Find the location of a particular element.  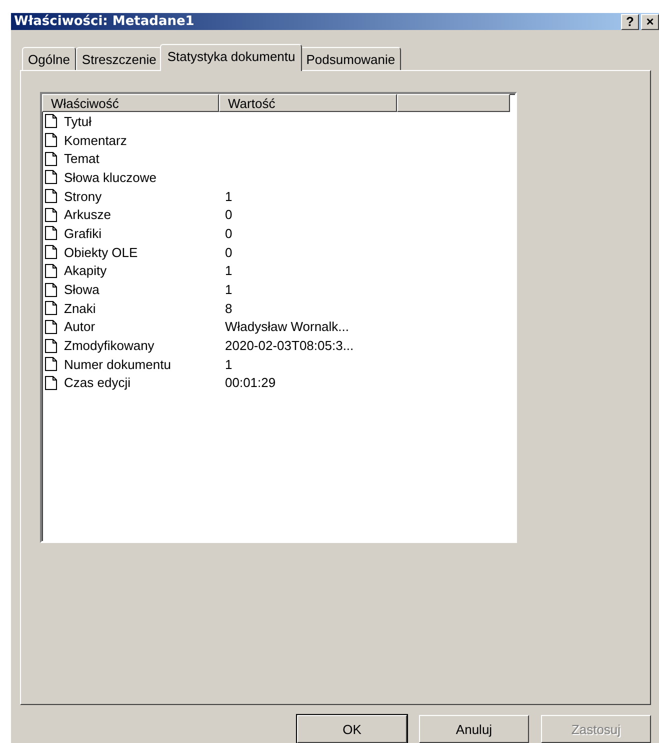

property-name: Arkusze is located at coordinates (87, 214).